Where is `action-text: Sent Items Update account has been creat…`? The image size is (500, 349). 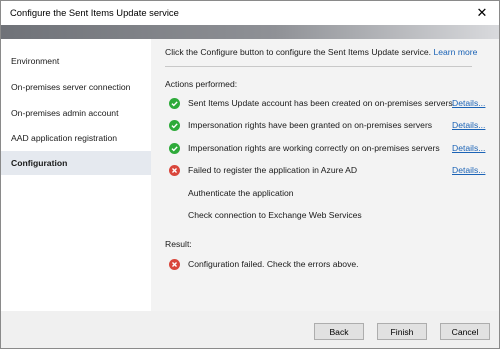 action-text: Sent Items Update account has been creat… is located at coordinates (320, 103).